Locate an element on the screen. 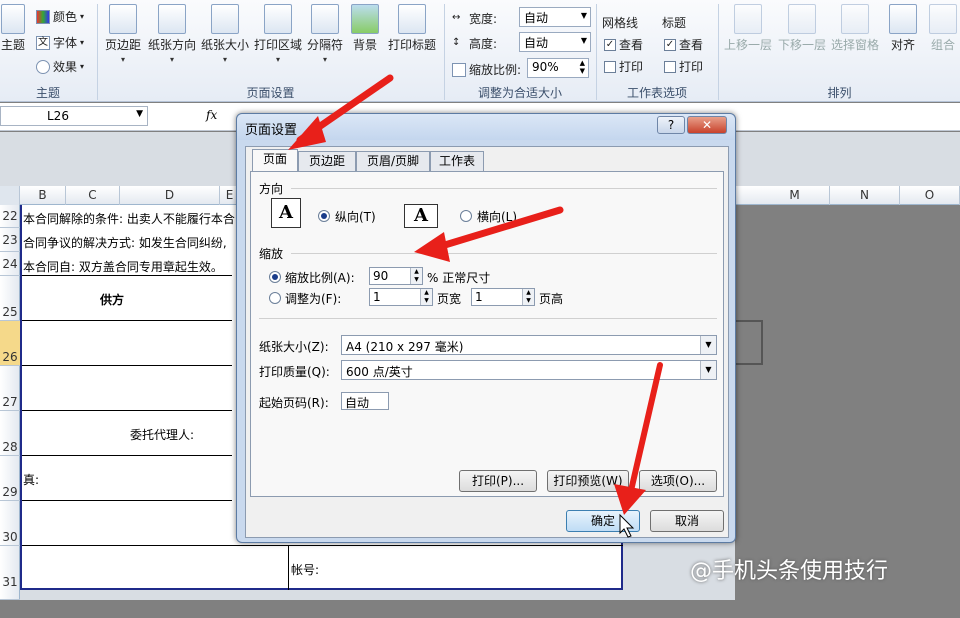  watermark: @手机头条使用技行 is located at coordinates (789, 571).